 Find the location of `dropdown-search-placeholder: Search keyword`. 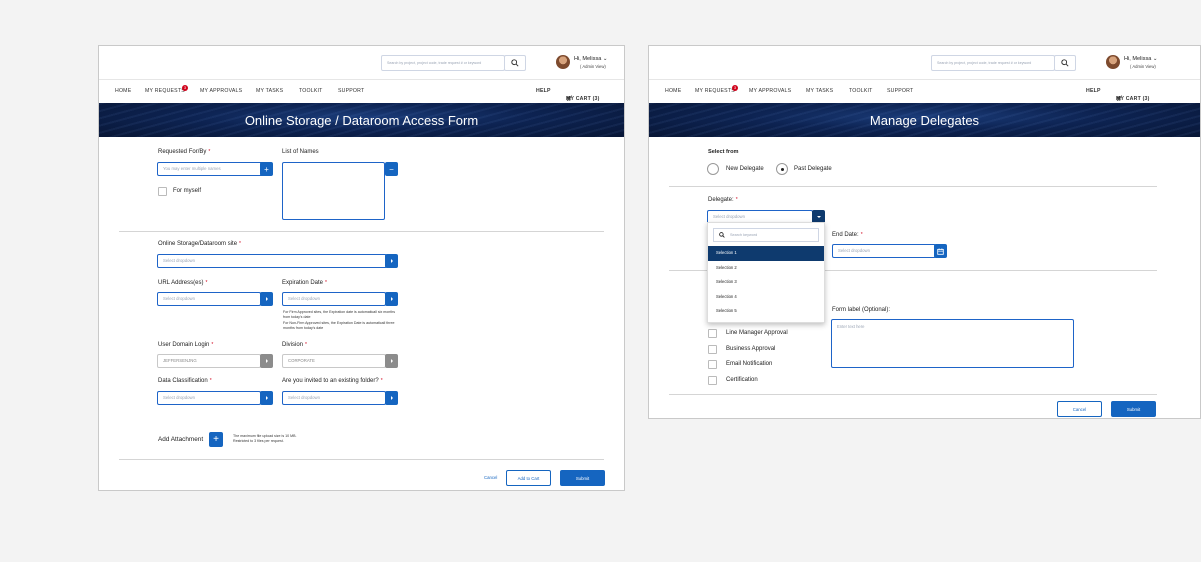

dropdown-search-placeholder: Search keyword is located at coordinates (744, 235).